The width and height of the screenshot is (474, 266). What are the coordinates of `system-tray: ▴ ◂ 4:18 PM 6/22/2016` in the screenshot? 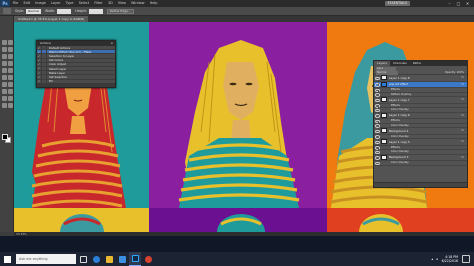 It's located at (450, 259).